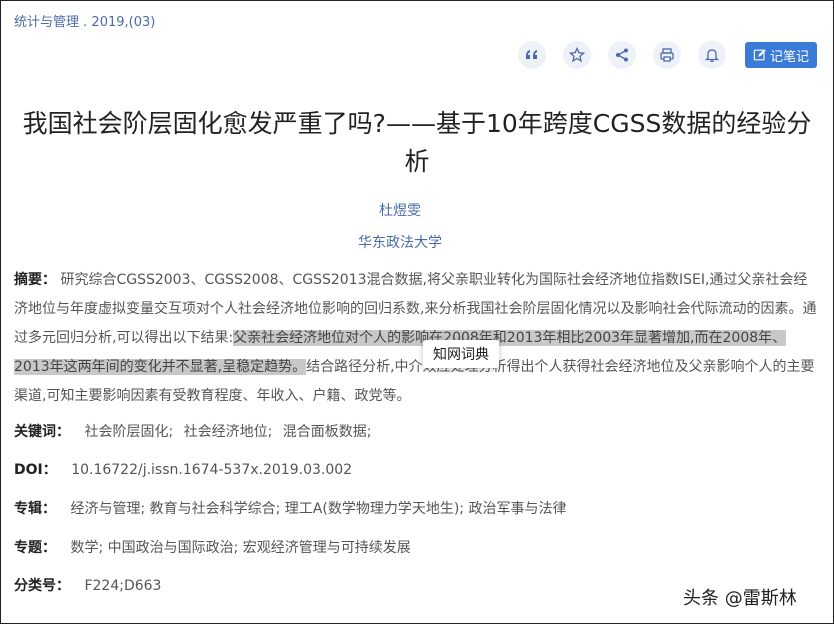 The image size is (834, 624). I want to click on organization-link: 华东政法大学, so click(400, 242).